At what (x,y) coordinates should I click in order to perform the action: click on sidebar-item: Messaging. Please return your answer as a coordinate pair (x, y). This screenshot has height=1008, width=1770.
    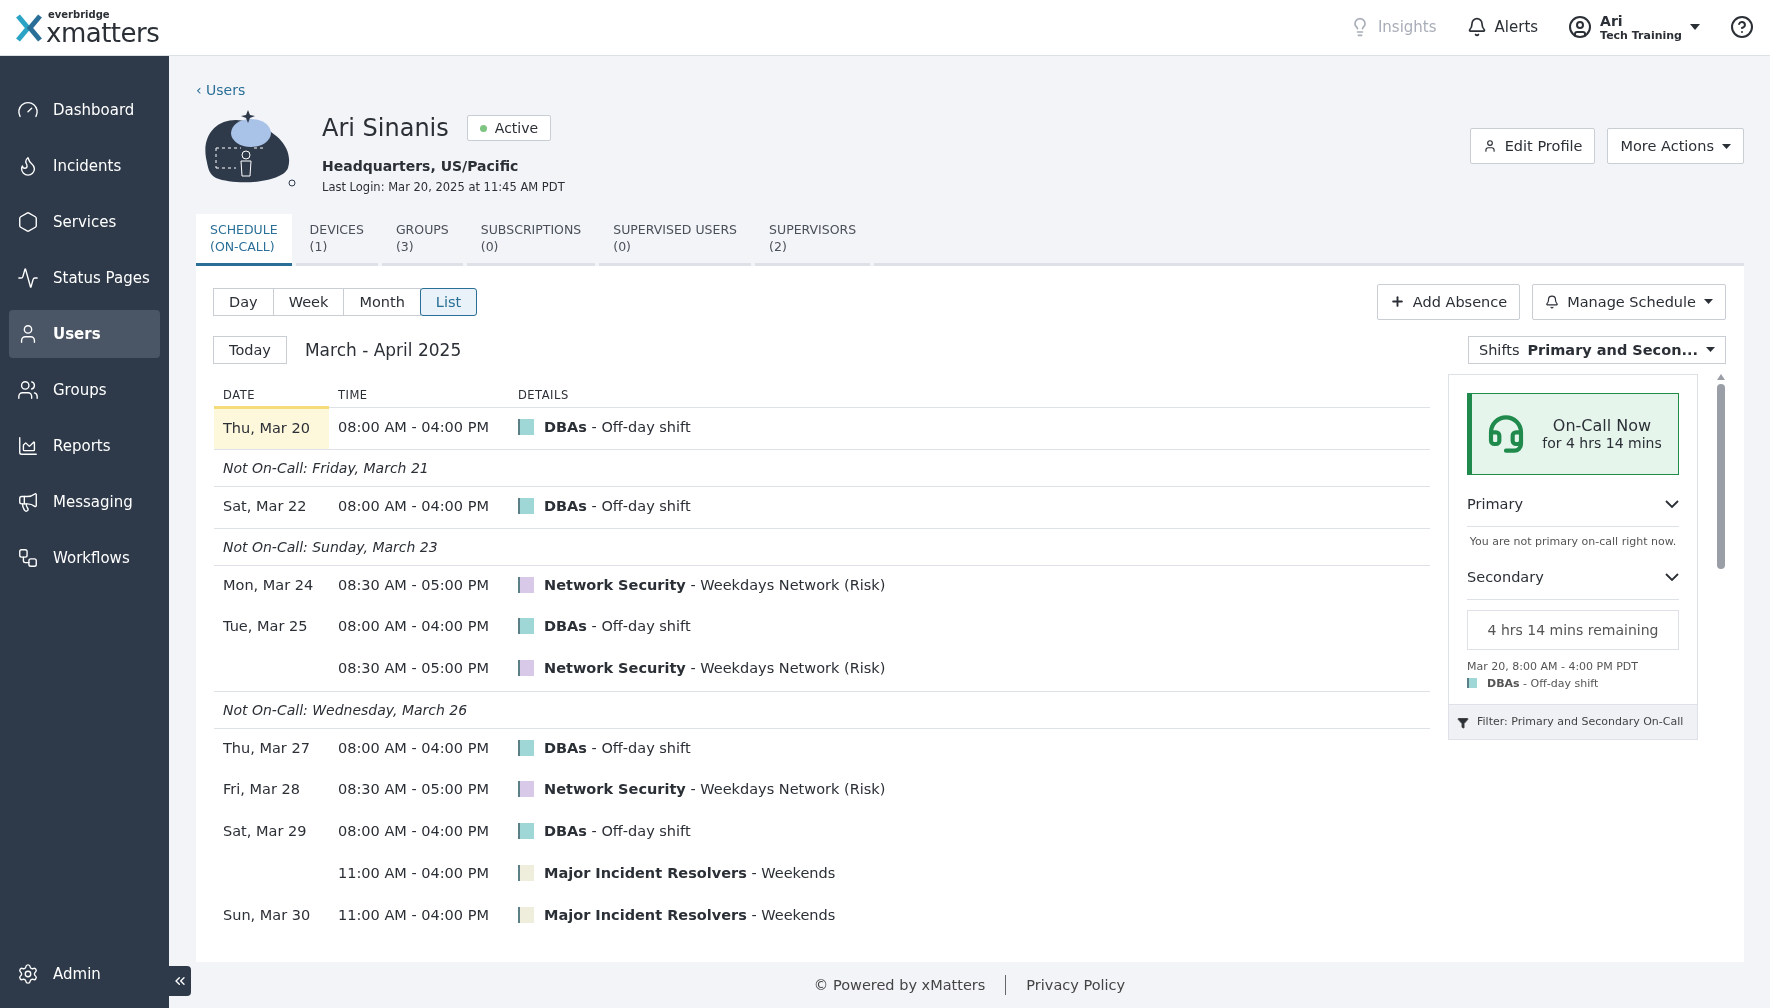
    Looking at the image, I should click on (84, 502).